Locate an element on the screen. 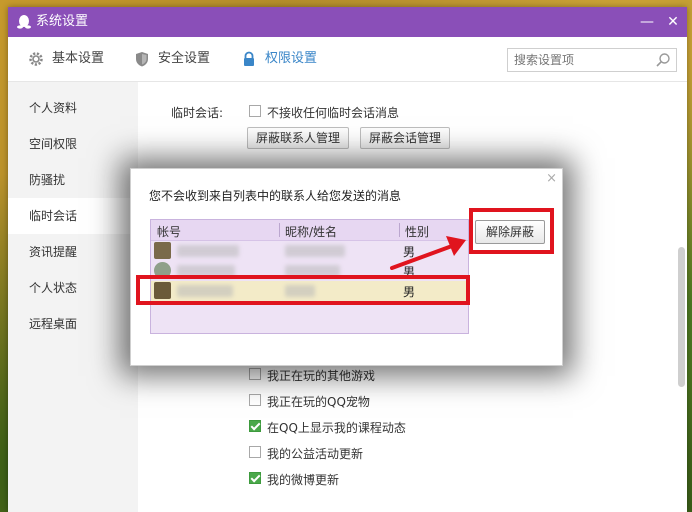  window-title: 系统设置 is located at coordinates (62, 21).